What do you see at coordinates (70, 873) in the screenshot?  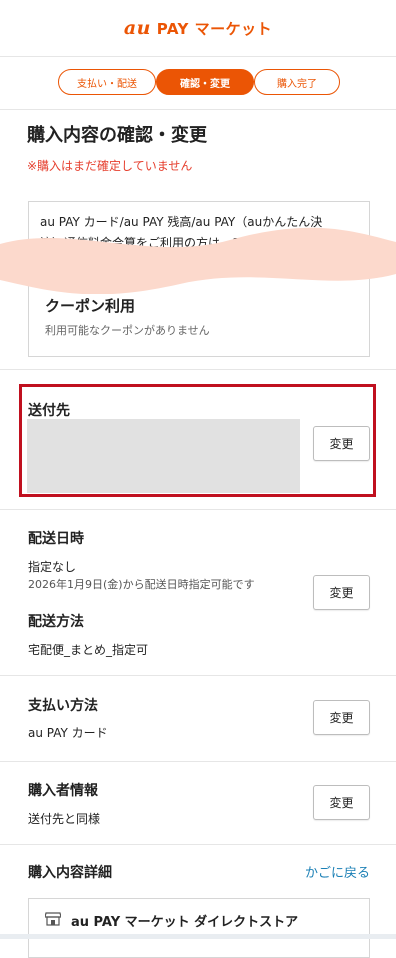 I see `purchase-details-title: 購入内容詳細` at bounding box center [70, 873].